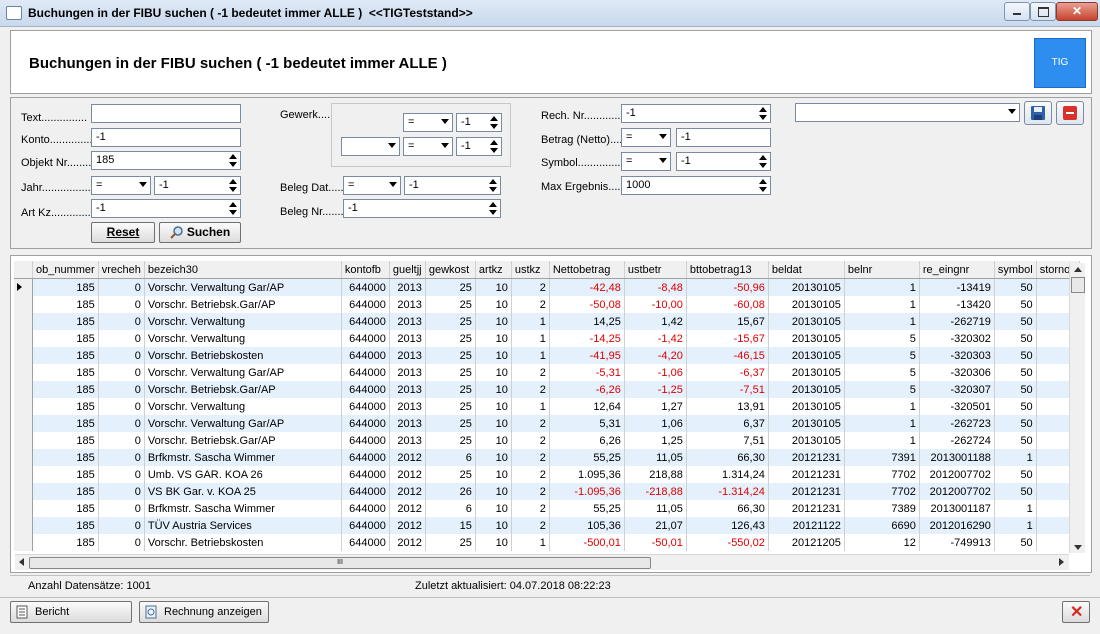 The height and width of the screenshot is (634, 1100). What do you see at coordinates (197, 185) in the screenshot?
I see `jahr-input: -1` at bounding box center [197, 185].